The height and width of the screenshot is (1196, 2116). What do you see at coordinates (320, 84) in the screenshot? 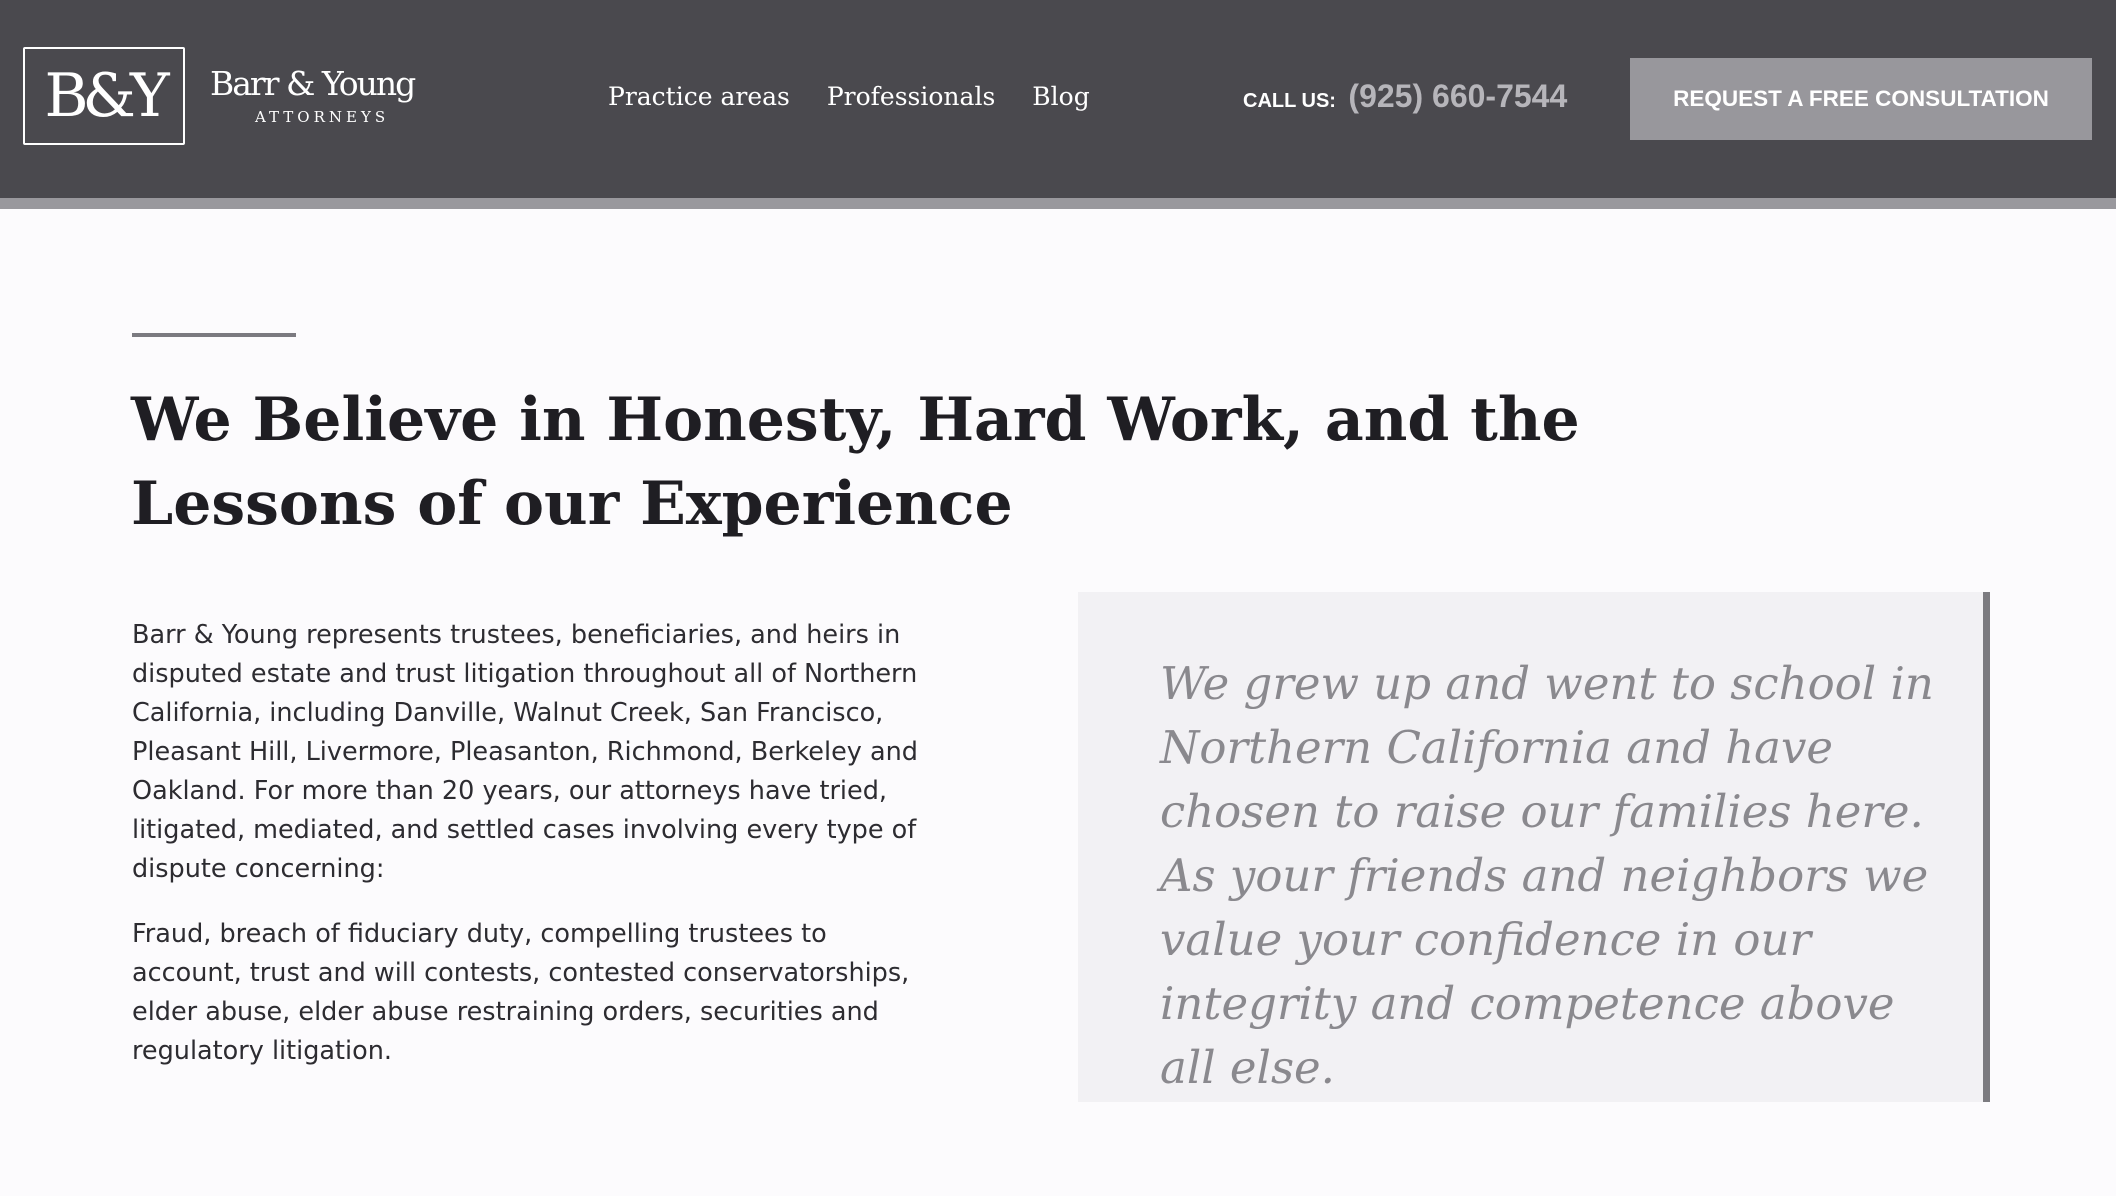
I see `logo-wordmark: Barr & Young` at bounding box center [320, 84].